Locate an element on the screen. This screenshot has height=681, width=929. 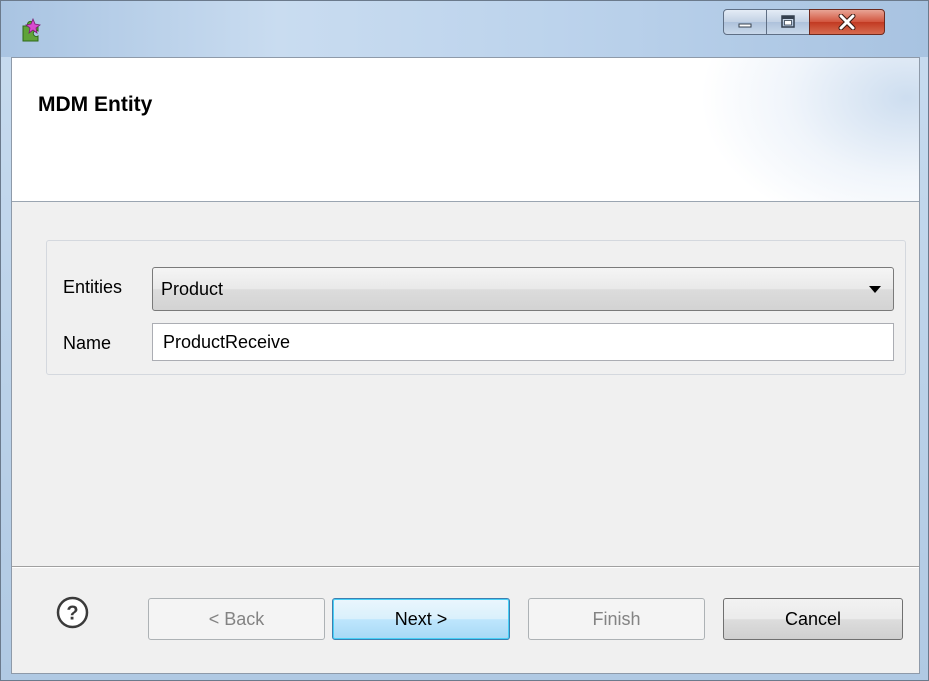
title-bar is located at coordinates (464, 29).